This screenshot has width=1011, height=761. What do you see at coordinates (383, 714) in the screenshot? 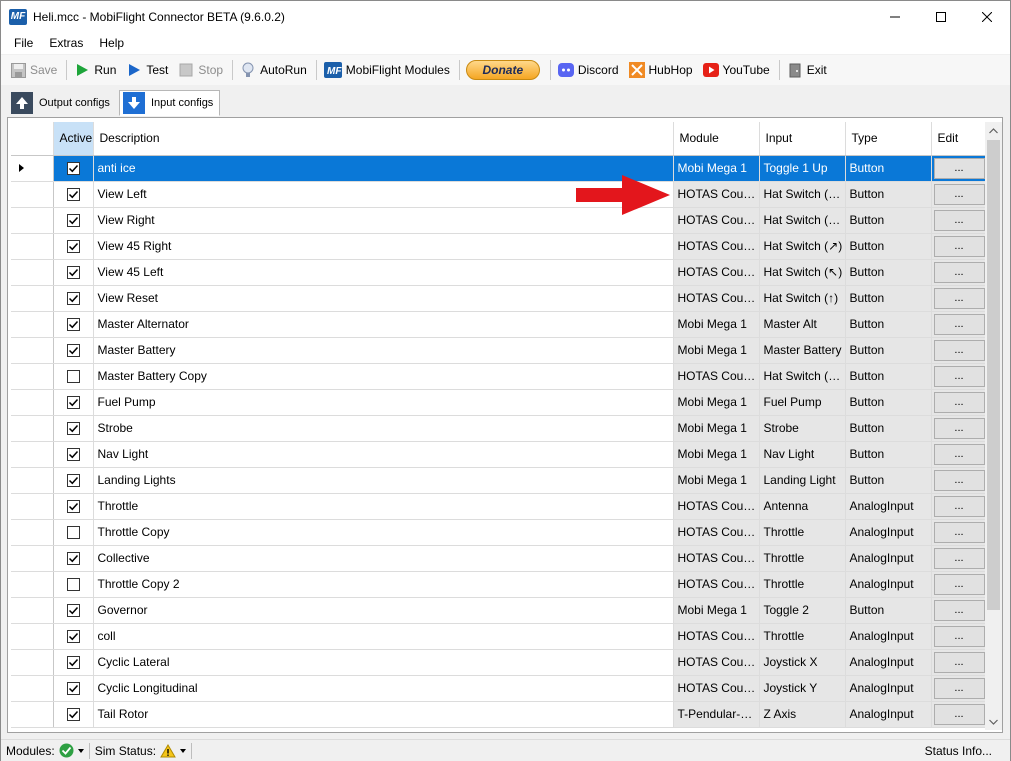
I see `description-cell: Tail Rotor` at bounding box center [383, 714].